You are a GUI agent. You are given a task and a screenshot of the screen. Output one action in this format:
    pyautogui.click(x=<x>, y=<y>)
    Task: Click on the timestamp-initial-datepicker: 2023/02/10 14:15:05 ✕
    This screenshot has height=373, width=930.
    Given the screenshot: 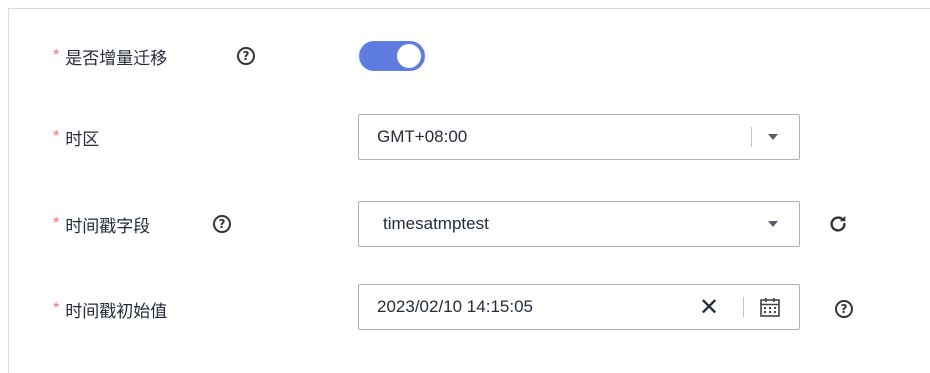 What is the action you would take?
    pyautogui.click(x=579, y=307)
    